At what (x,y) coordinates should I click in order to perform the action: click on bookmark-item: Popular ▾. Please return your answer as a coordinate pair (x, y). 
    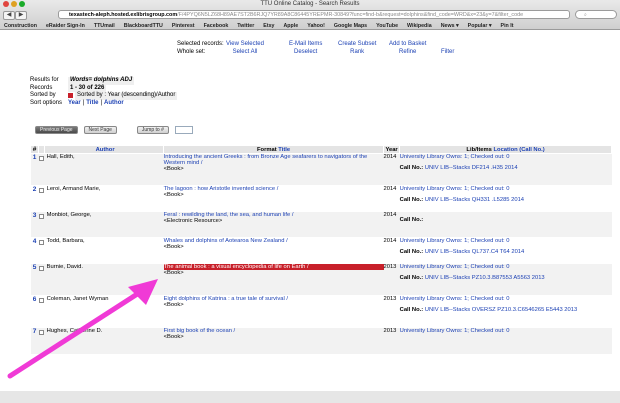
    Looking at the image, I should click on (480, 26).